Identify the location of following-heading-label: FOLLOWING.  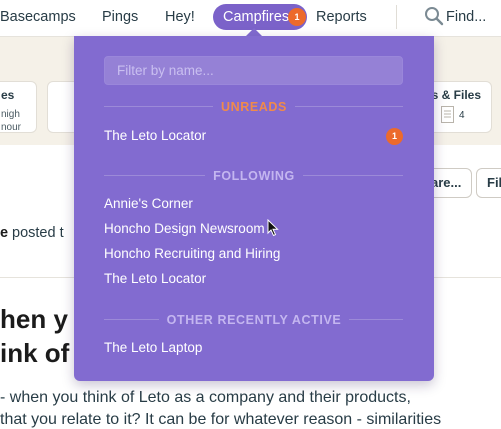
(254, 176).